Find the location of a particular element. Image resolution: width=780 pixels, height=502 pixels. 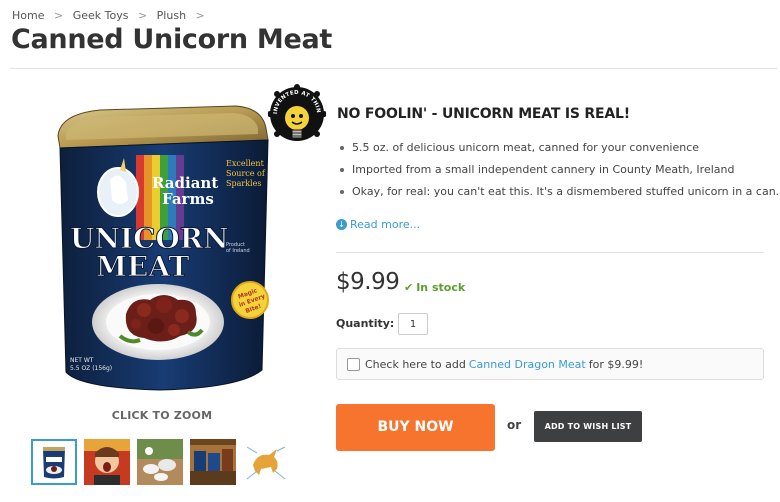

section-divider is located at coordinates (550, 252).